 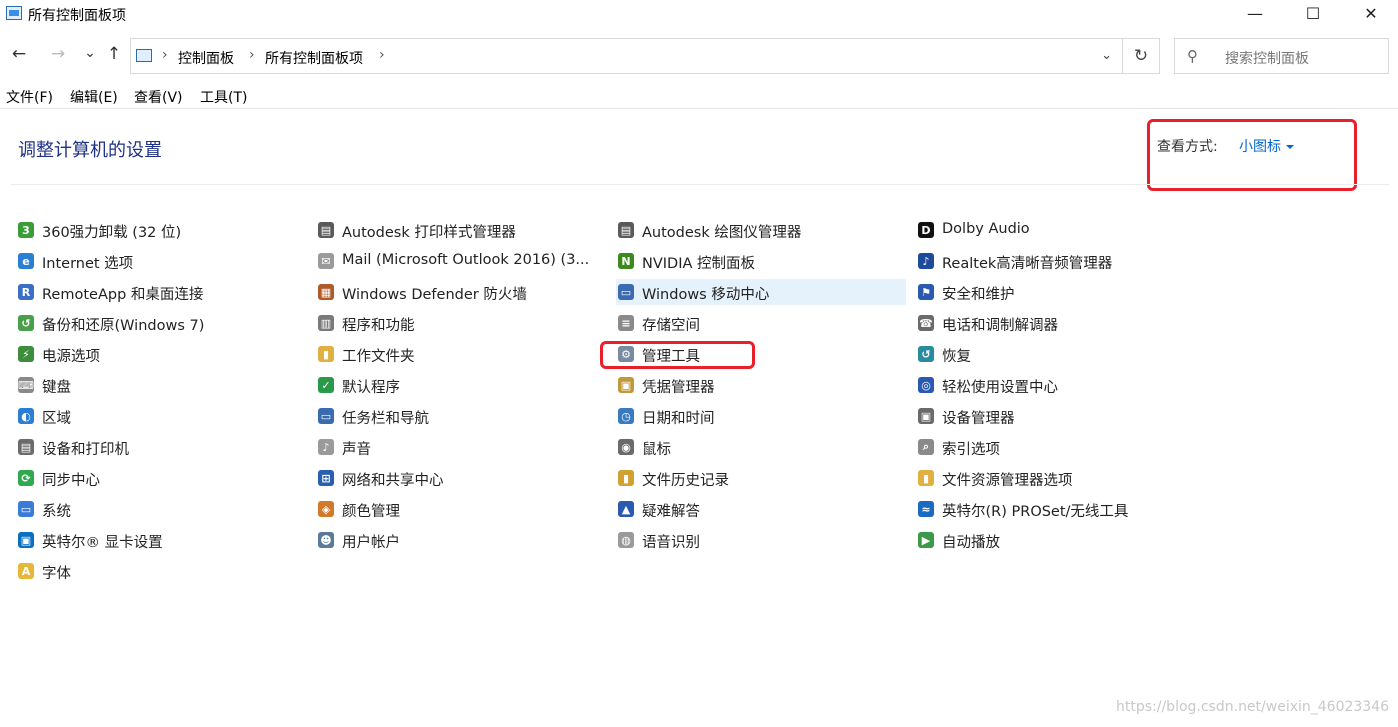 What do you see at coordinates (926, 292) in the screenshot?
I see `flag-icon: ⚑` at bounding box center [926, 292].